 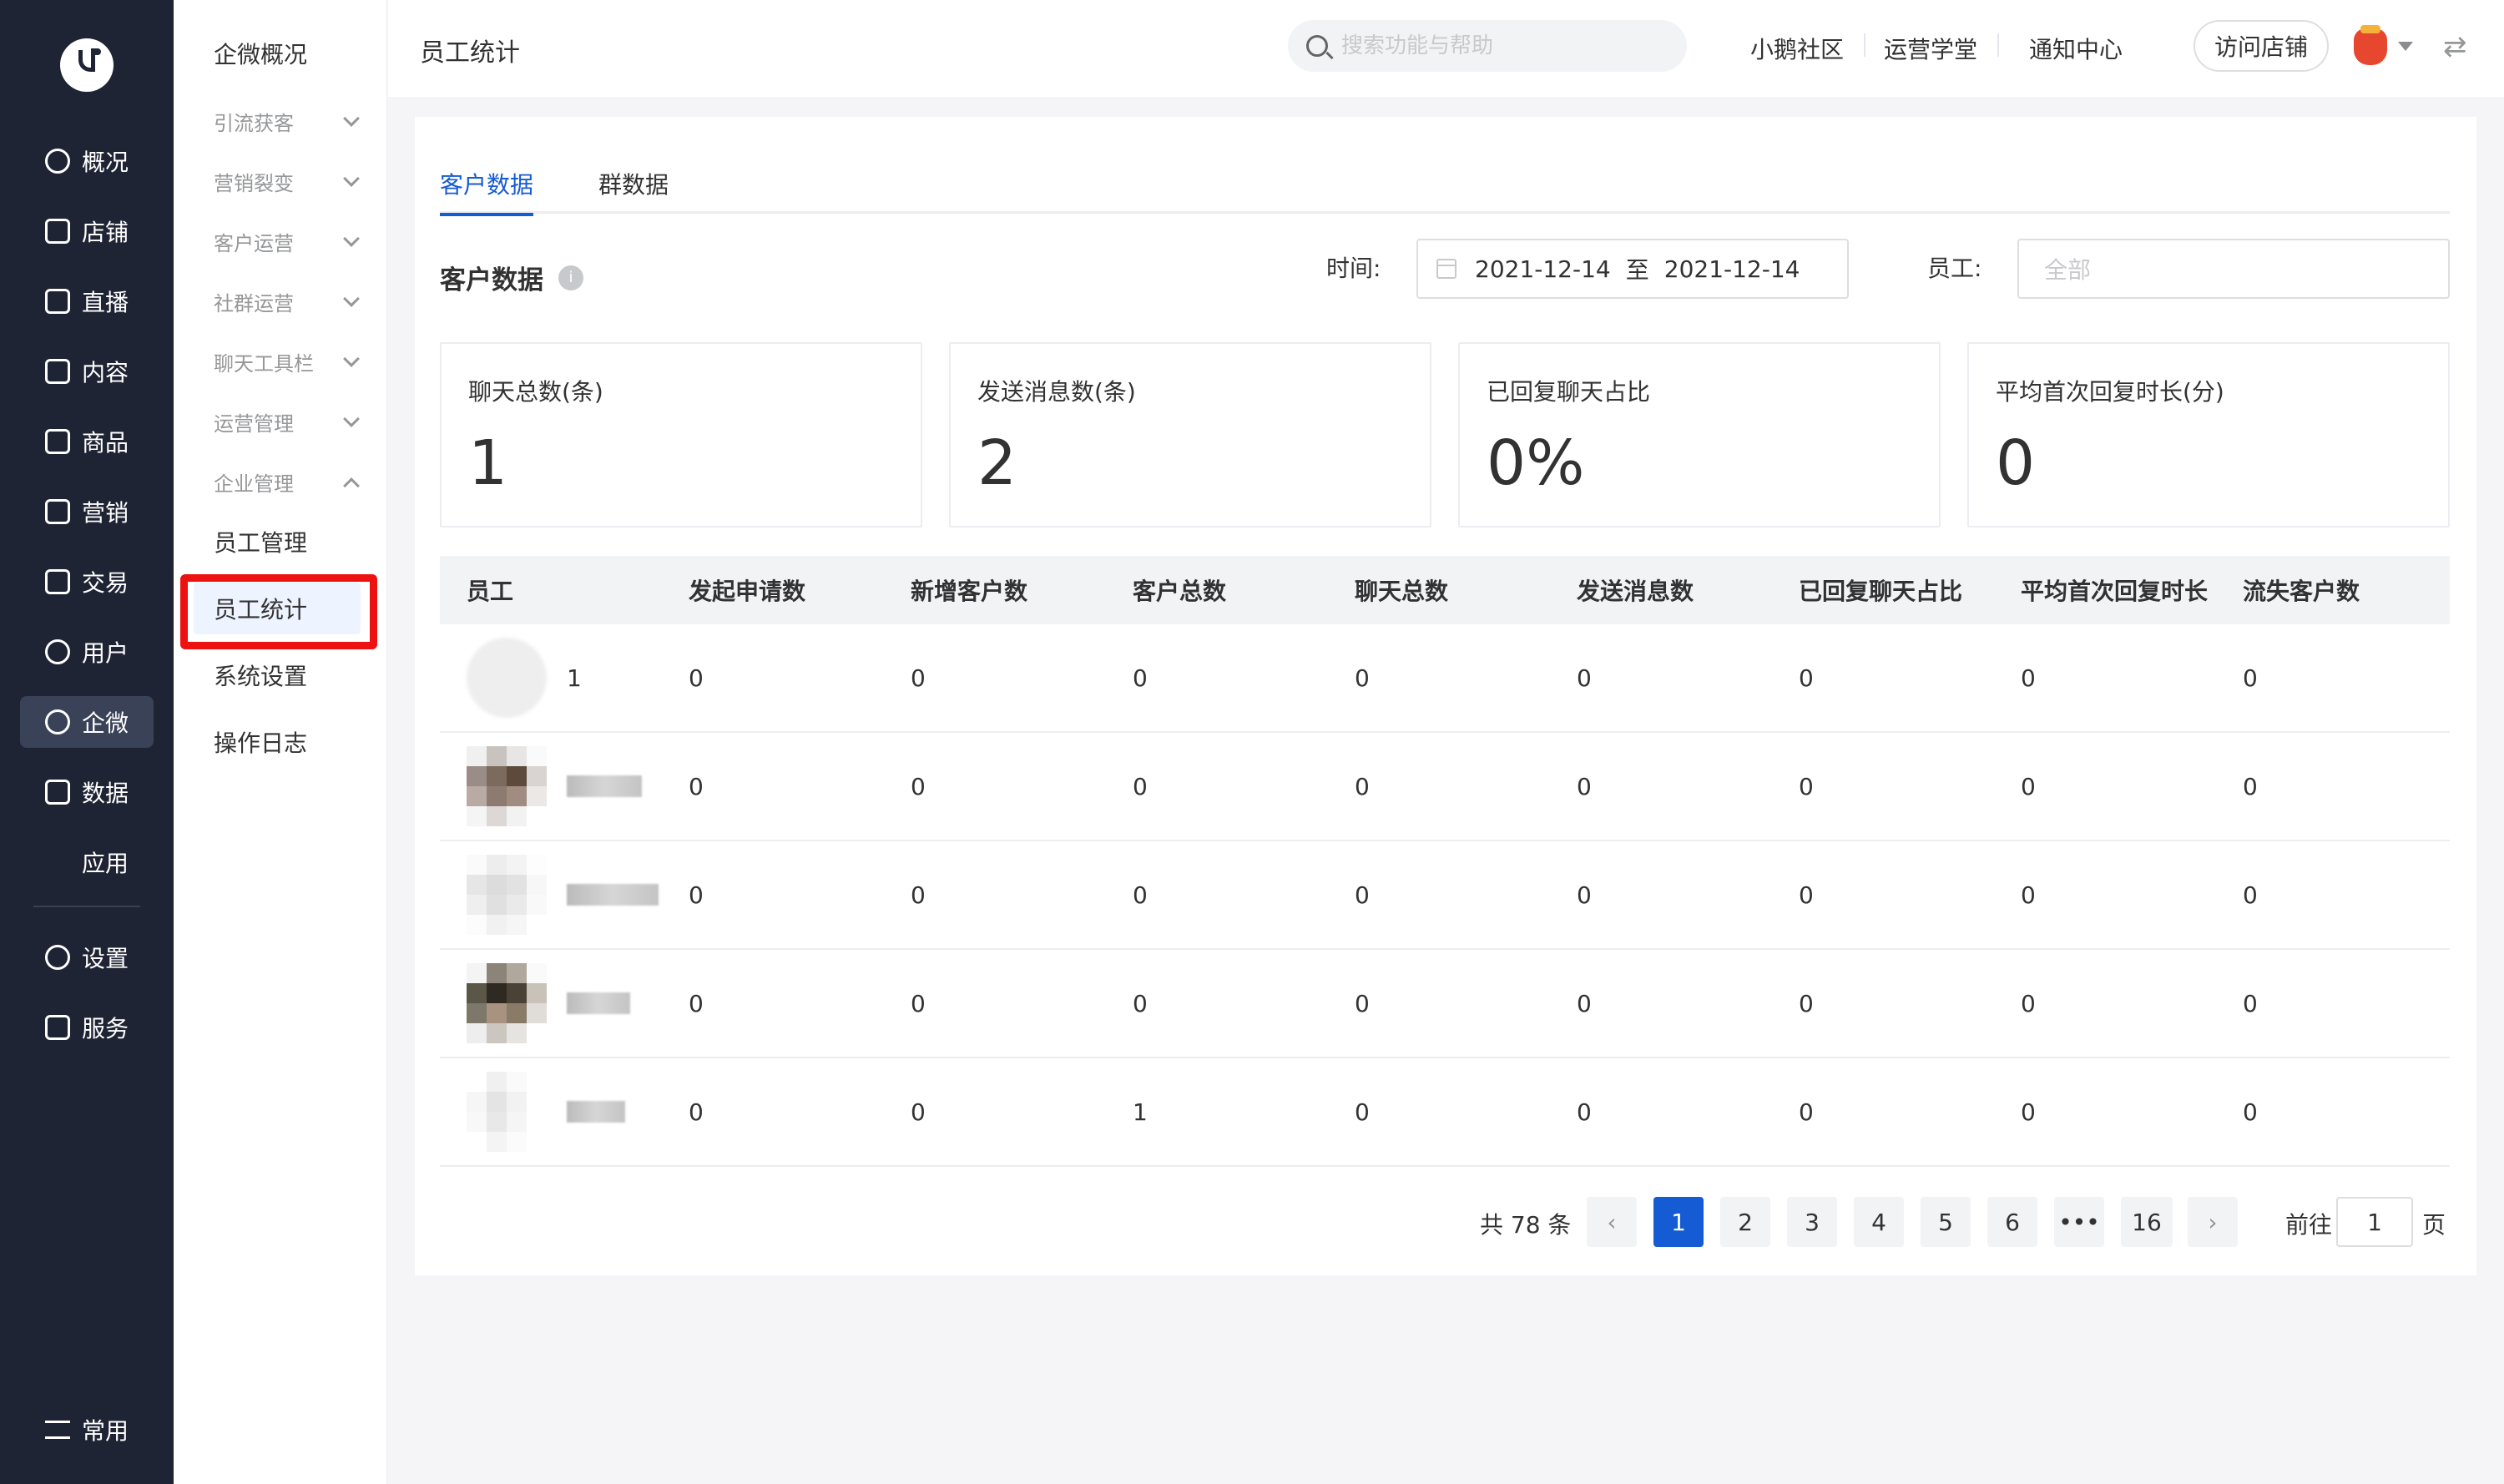 I want to click on switch-arrows-icon: ⇄, so click(x=2455, y=46).